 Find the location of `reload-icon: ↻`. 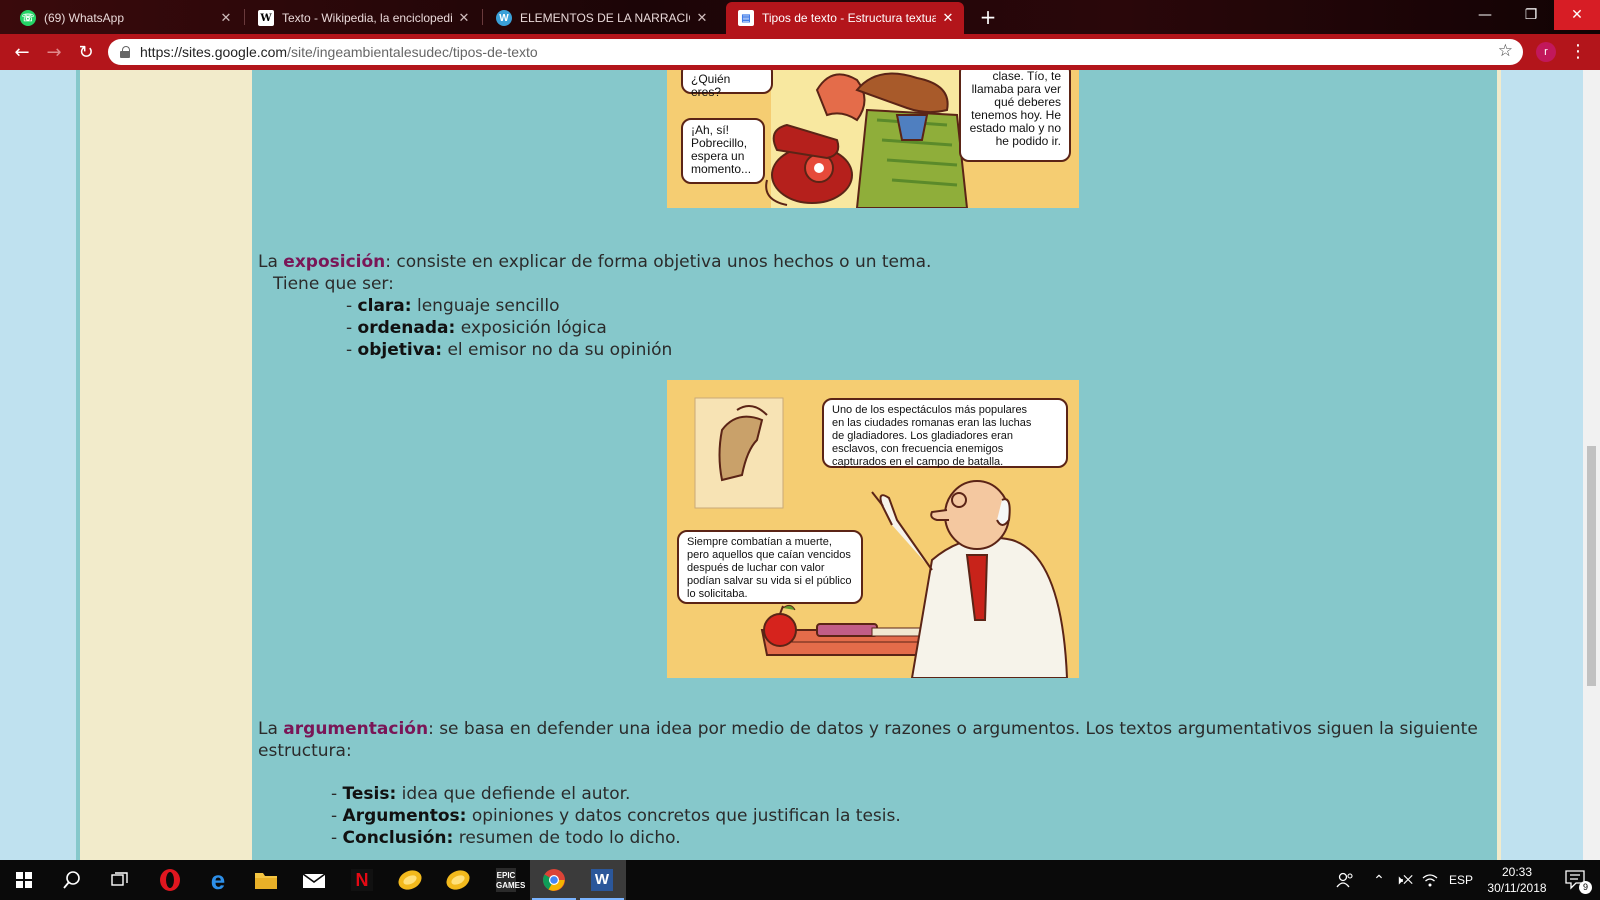

reload-icon: ↻ is located at coordinates (86, 52).